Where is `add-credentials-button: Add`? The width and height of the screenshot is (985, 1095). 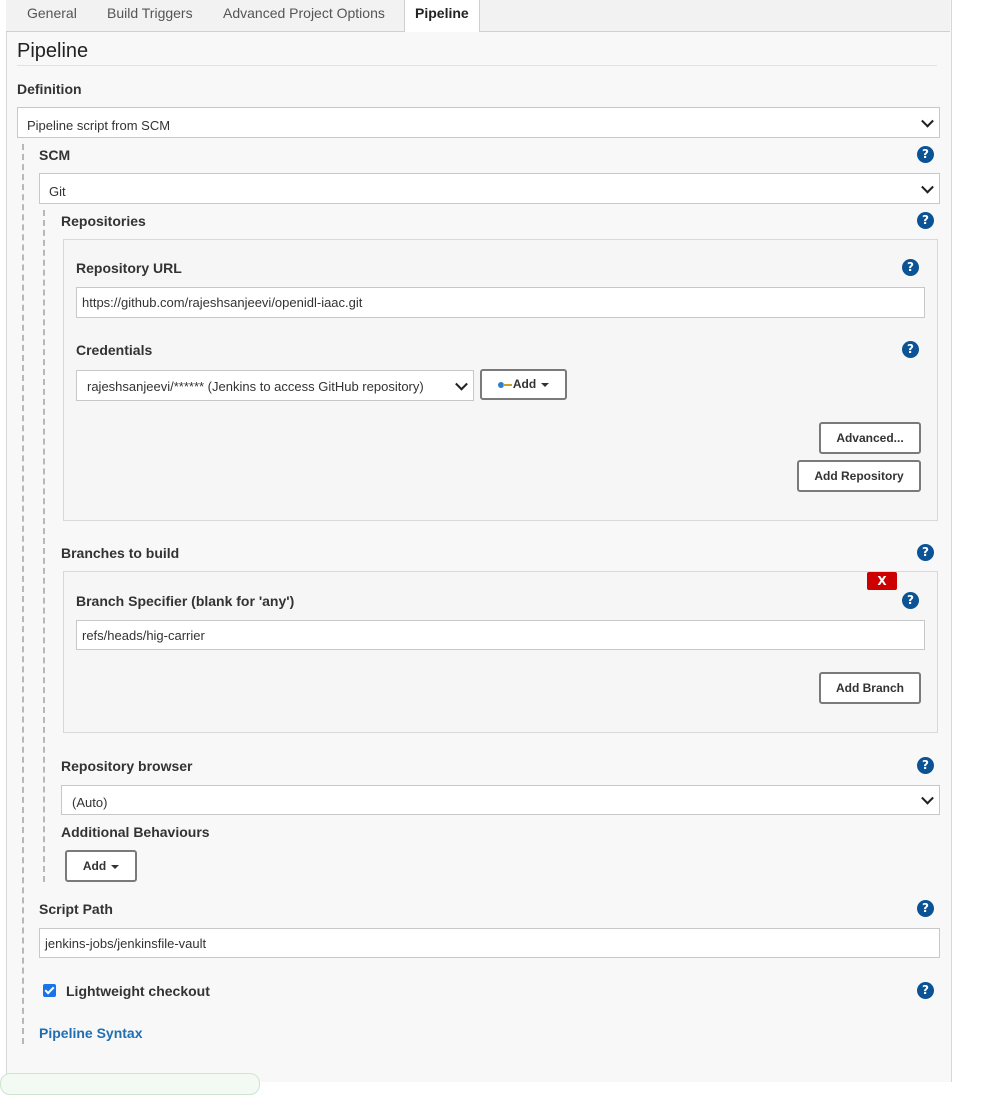
add-credentials-button: Add is located at coordinates (523, 384).